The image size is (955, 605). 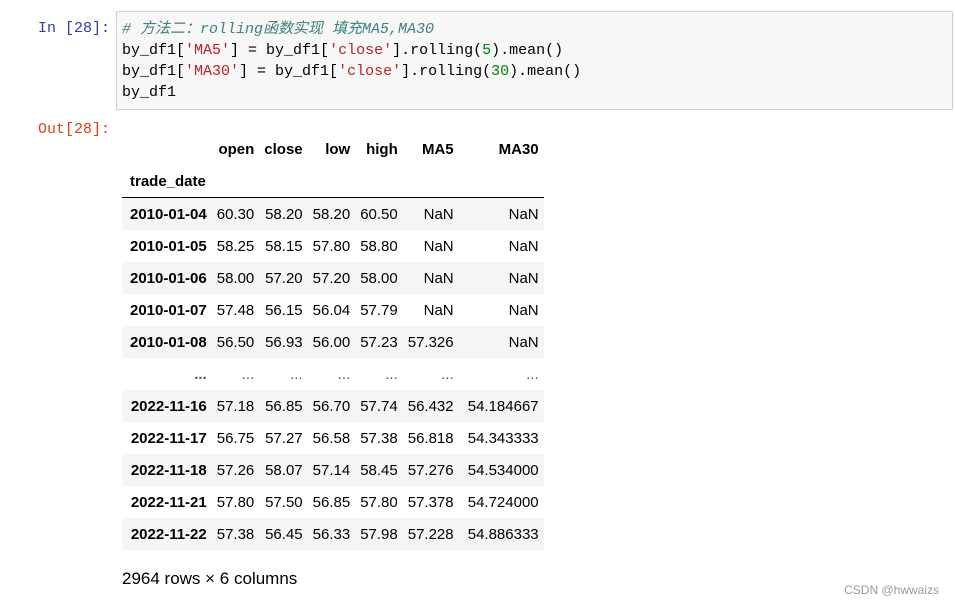 What do you see at coordinates (430, 438) in the screenshot?
I see `table-cell: 56.818` at bounding box center [430, 438].